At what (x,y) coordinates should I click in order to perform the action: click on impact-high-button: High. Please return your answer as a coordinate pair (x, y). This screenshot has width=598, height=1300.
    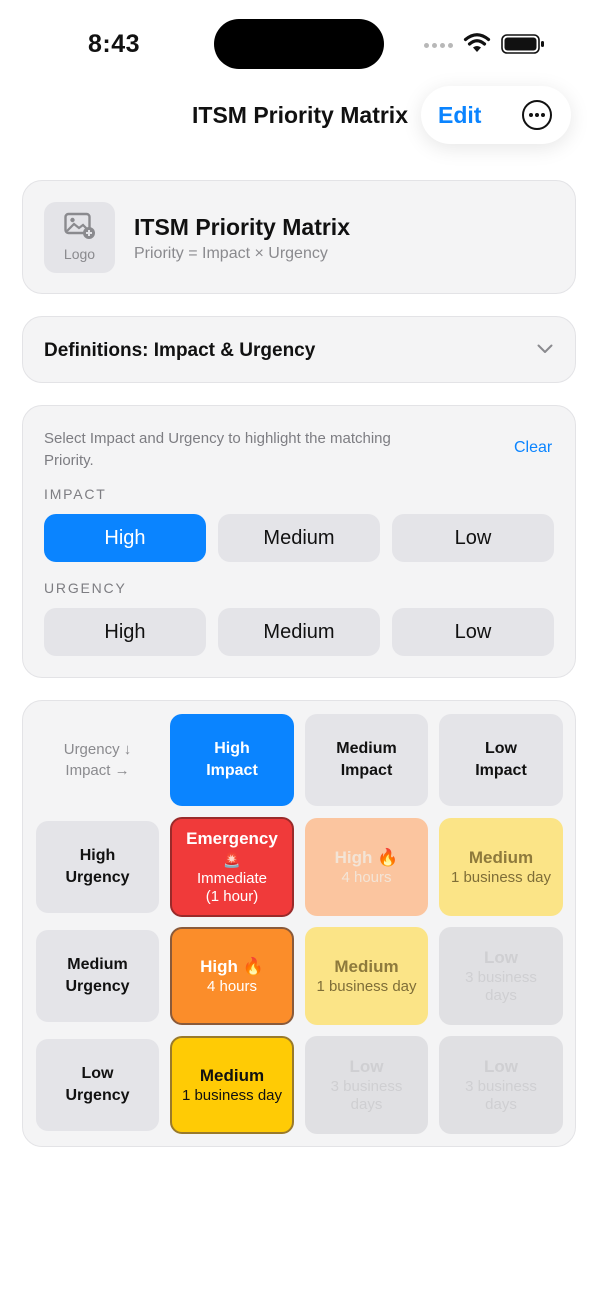
    Looking at the image, I should click on (125, 538).